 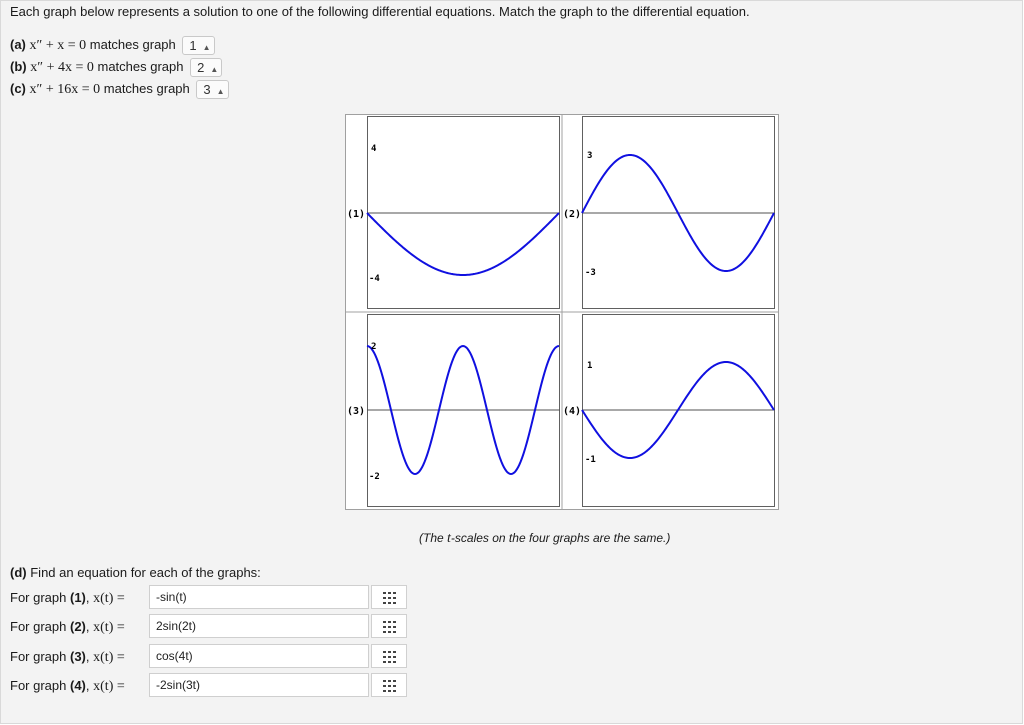 I want to click on ymax-label: 2, so click(x=373, y=347).